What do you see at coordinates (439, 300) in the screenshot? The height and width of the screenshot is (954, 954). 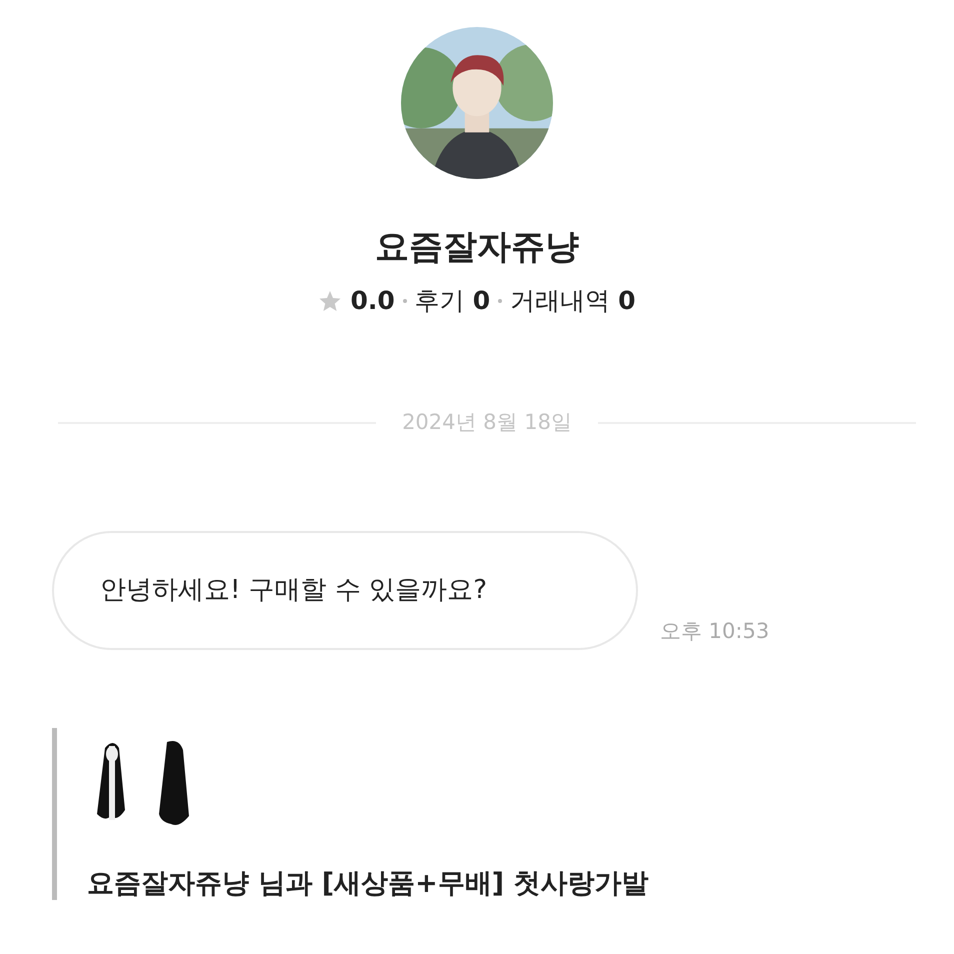 I see `review-label: 후기` at bounding box center [439, 300].